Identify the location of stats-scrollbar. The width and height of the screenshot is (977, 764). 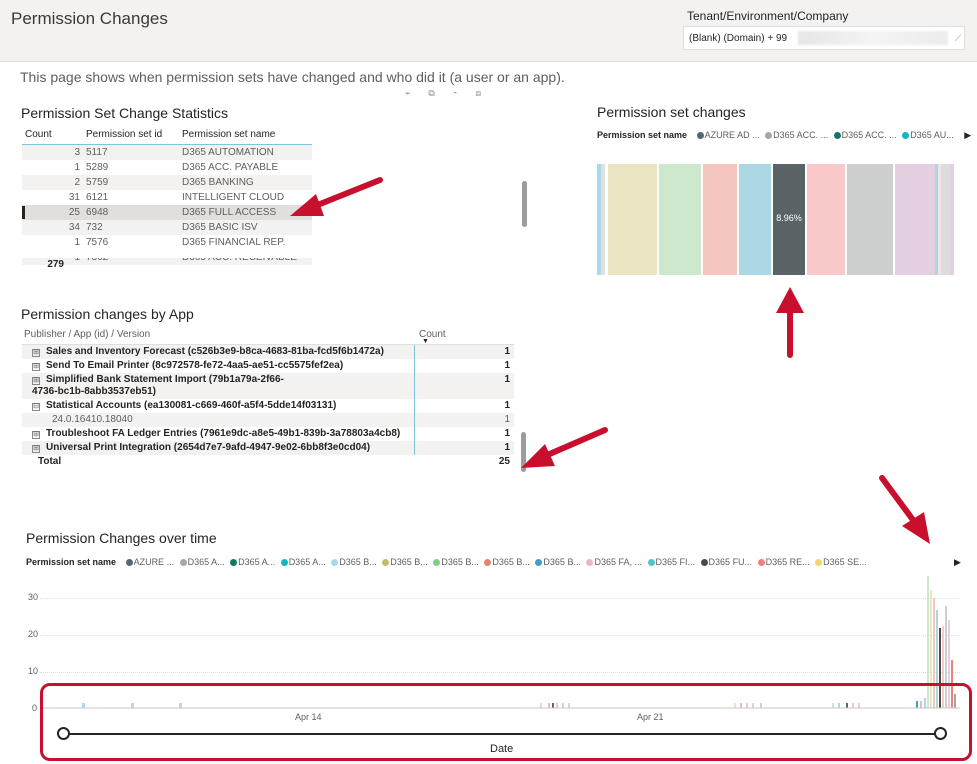
(524, 204).